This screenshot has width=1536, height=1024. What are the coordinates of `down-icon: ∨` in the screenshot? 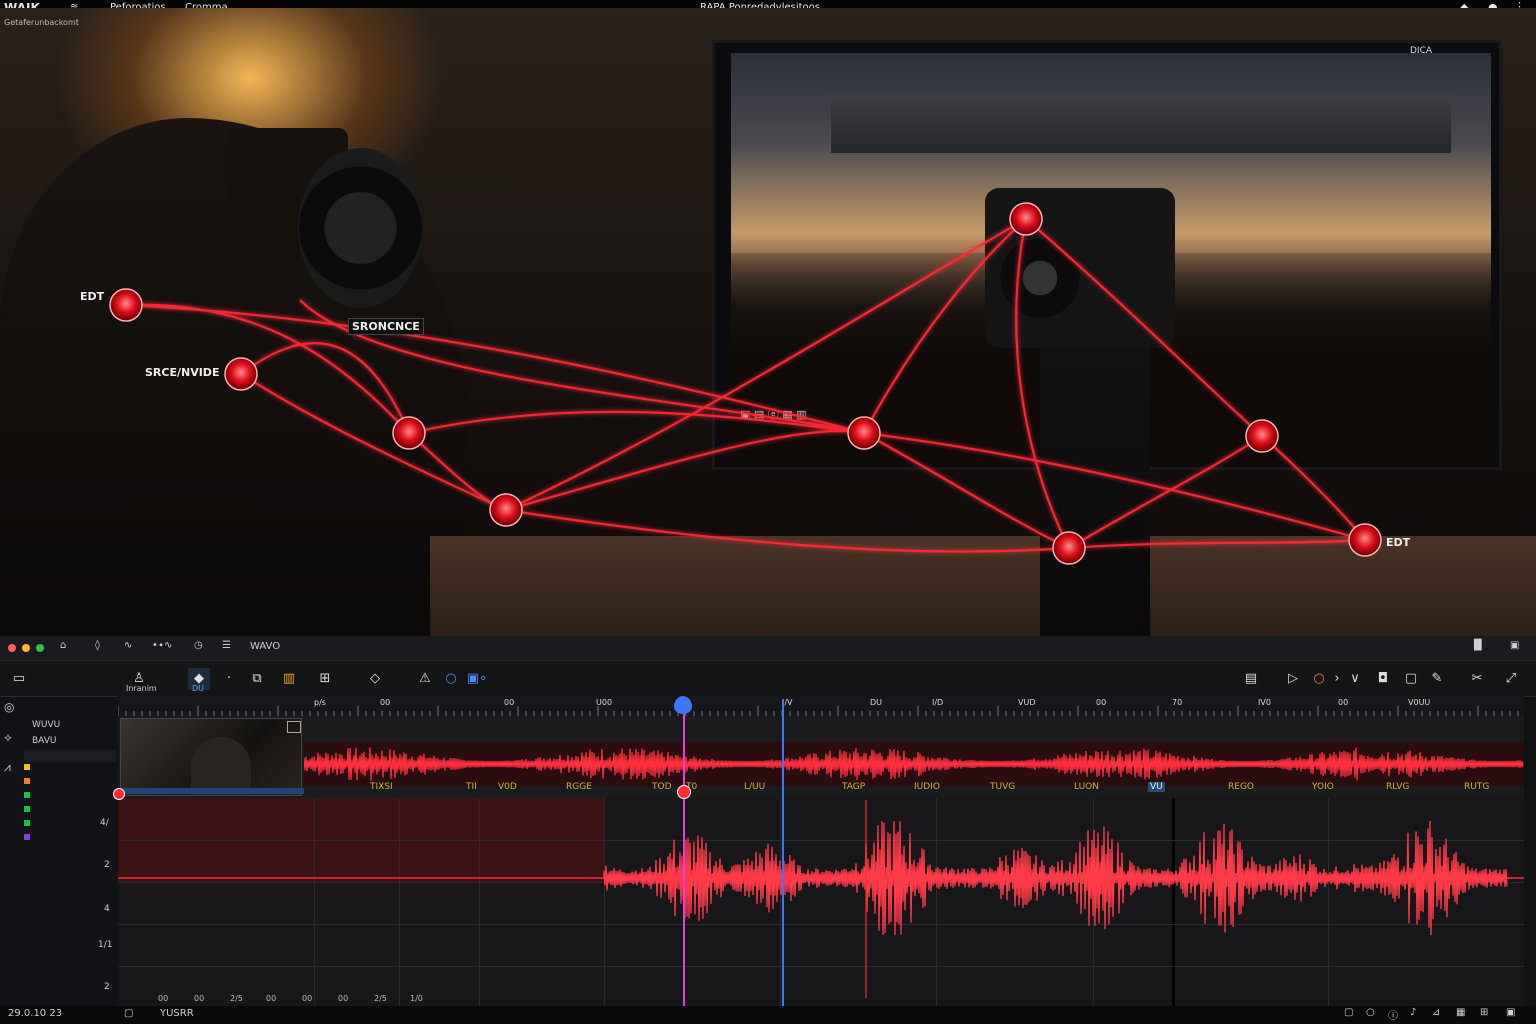 It's located at (1355, 679).